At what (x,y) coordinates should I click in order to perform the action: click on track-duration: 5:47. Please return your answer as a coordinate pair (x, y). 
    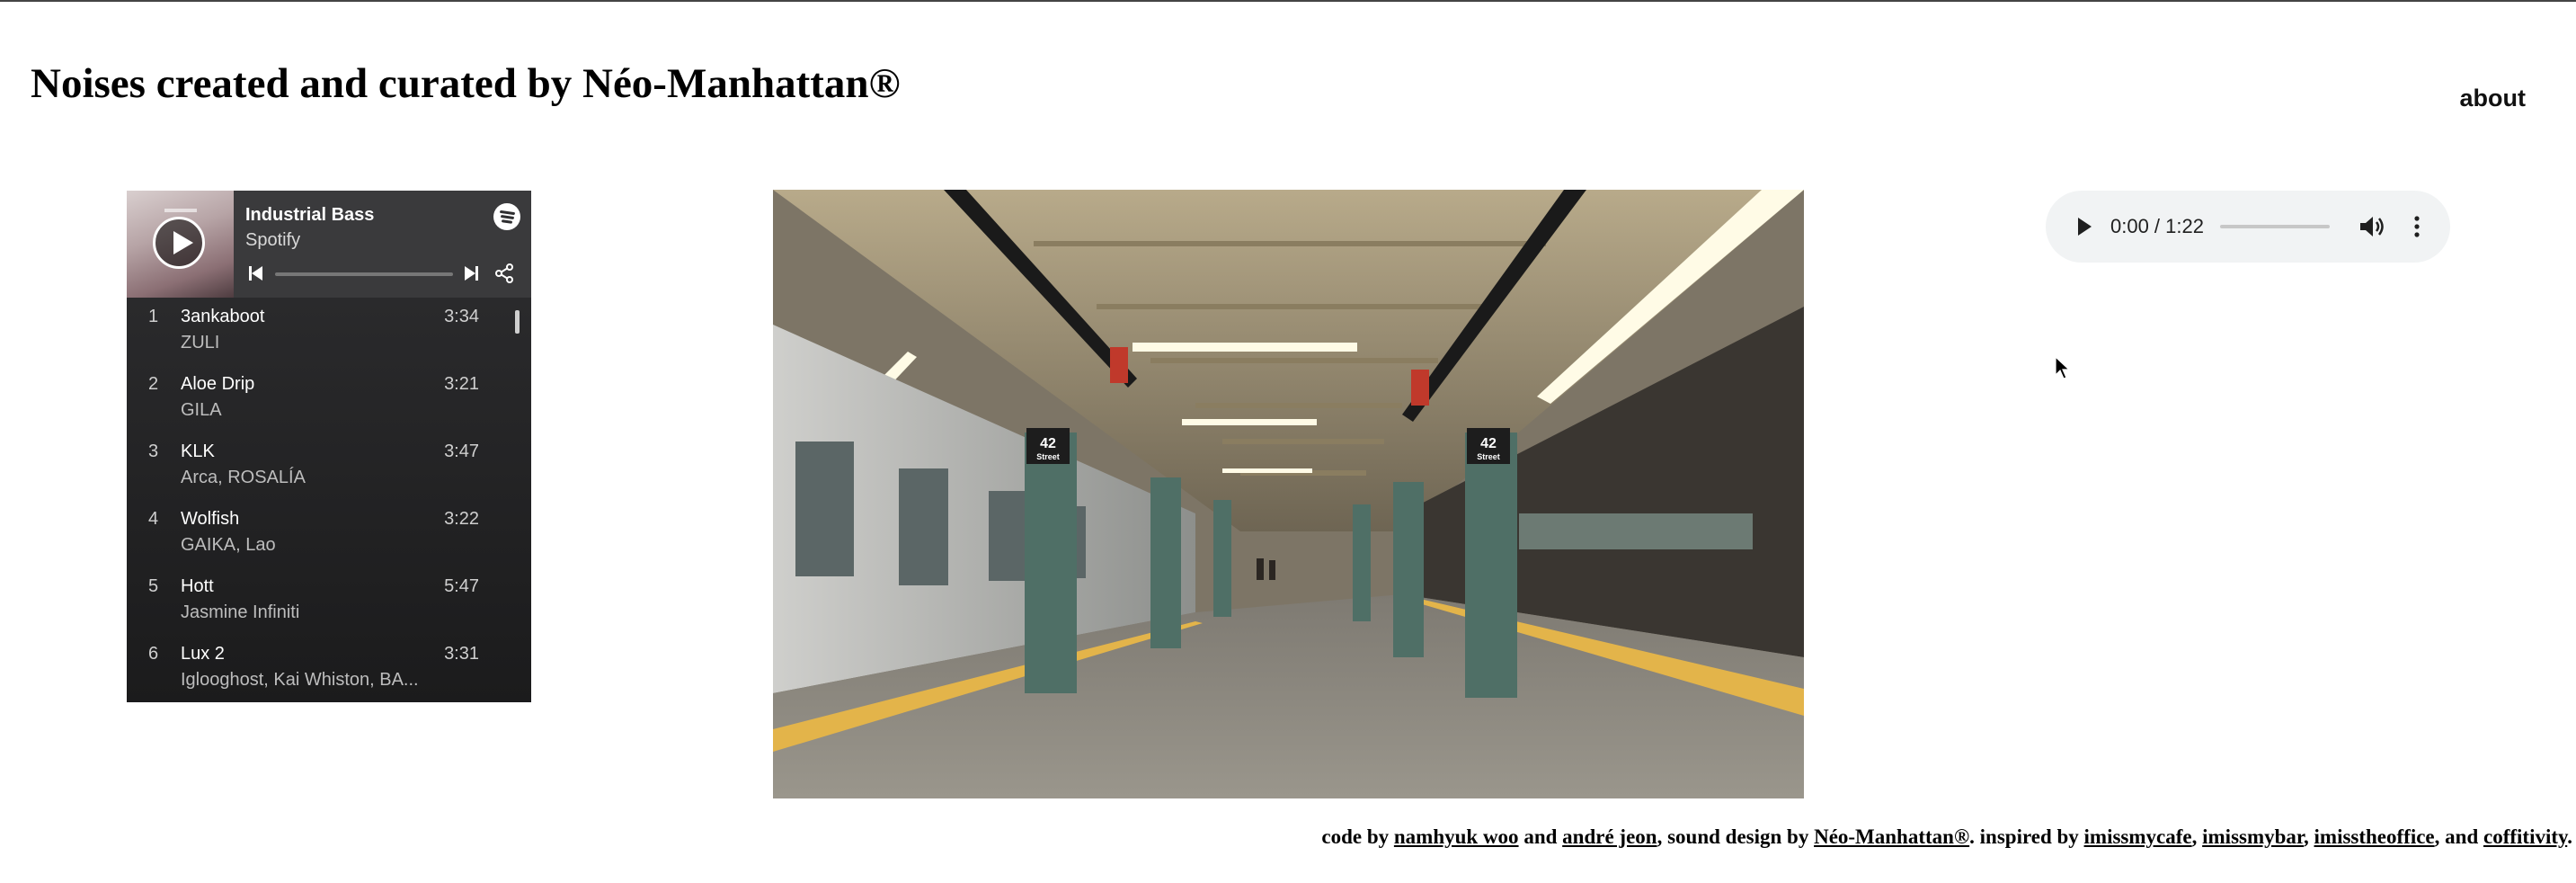
    Looking at the image, I should click on (461, 586).